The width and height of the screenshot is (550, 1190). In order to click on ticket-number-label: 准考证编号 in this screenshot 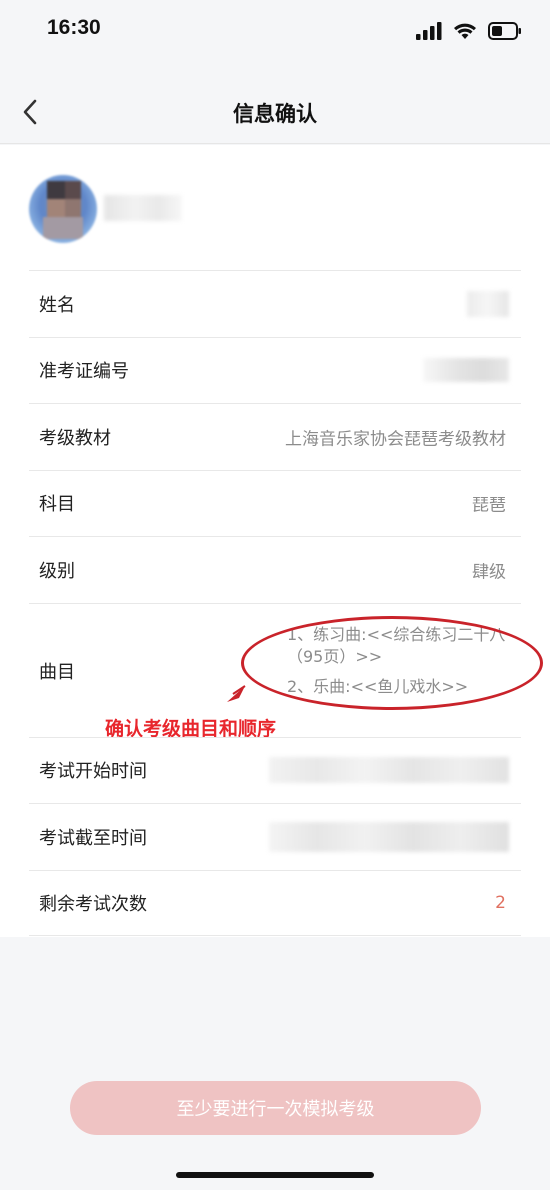, I will do `click(84, 372)`.